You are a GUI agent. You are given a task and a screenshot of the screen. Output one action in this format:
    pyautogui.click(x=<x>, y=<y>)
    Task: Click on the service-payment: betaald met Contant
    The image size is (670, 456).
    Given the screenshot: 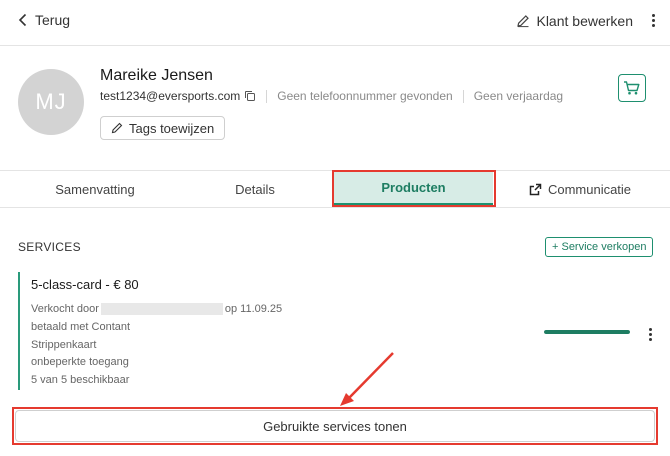 What is the action you would take?
    pyautogui.click(x=81, y=327)
    